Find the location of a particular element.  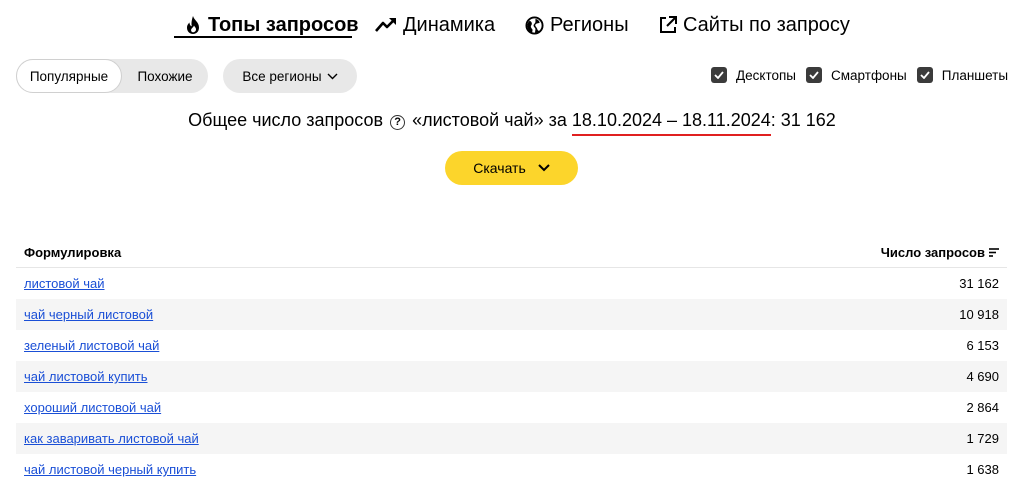

query-count: 1 729 is located at coordinates (982, 438).